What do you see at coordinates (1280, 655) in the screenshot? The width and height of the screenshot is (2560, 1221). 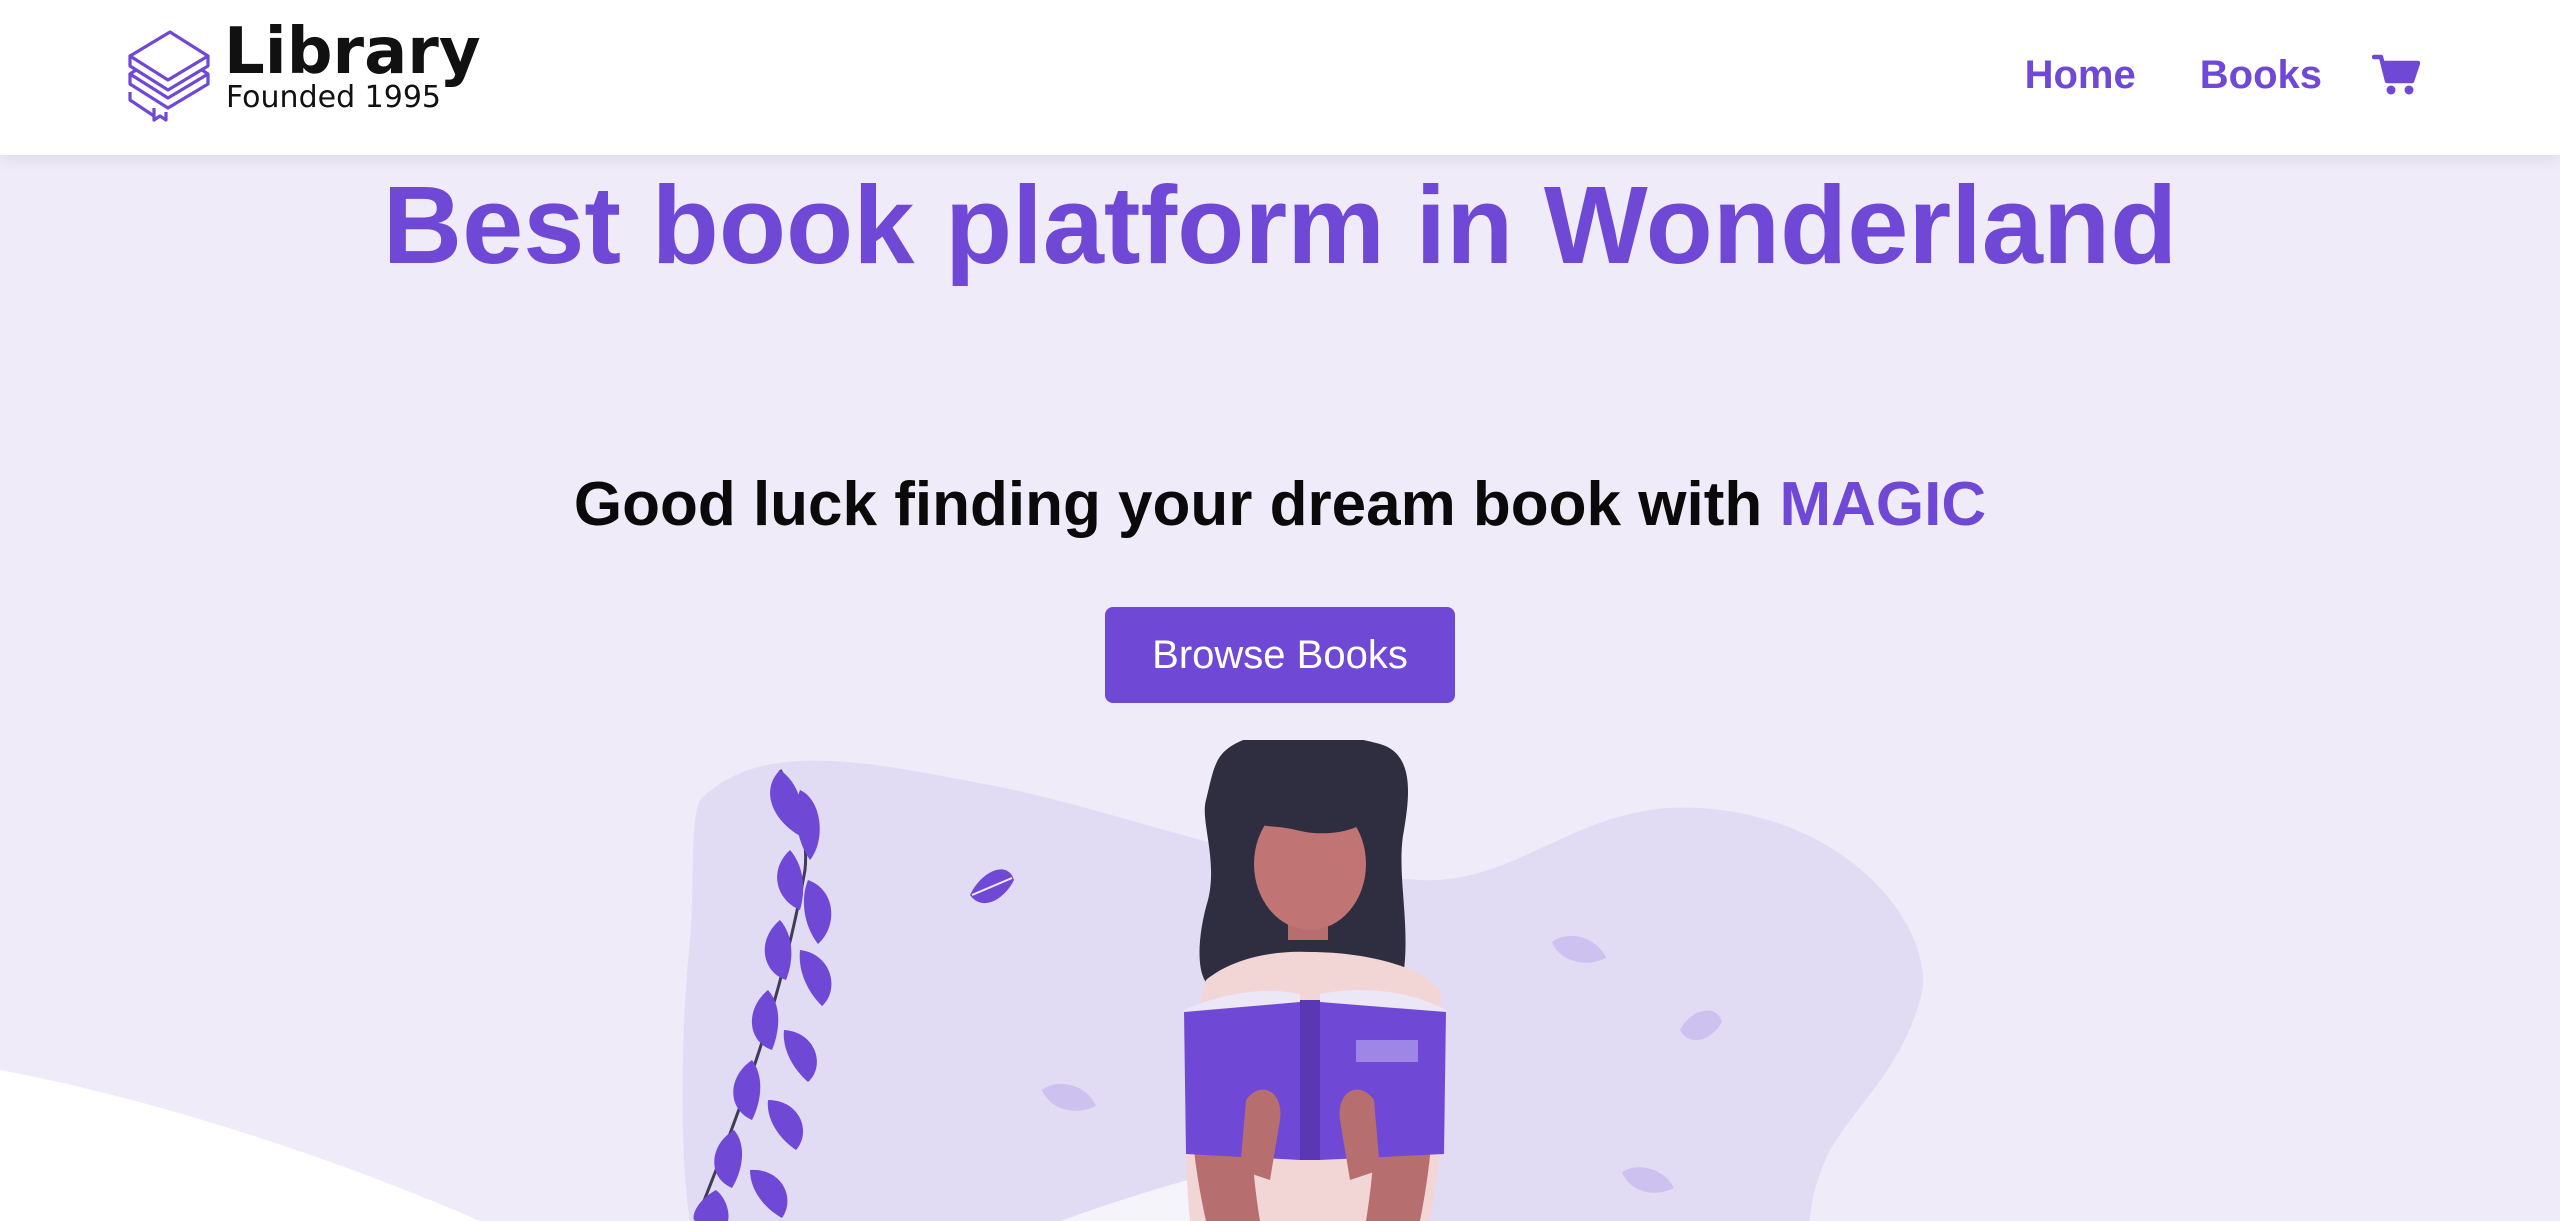 I see `browse-books-button: Browse Books` at bounding box center [1280, 655].